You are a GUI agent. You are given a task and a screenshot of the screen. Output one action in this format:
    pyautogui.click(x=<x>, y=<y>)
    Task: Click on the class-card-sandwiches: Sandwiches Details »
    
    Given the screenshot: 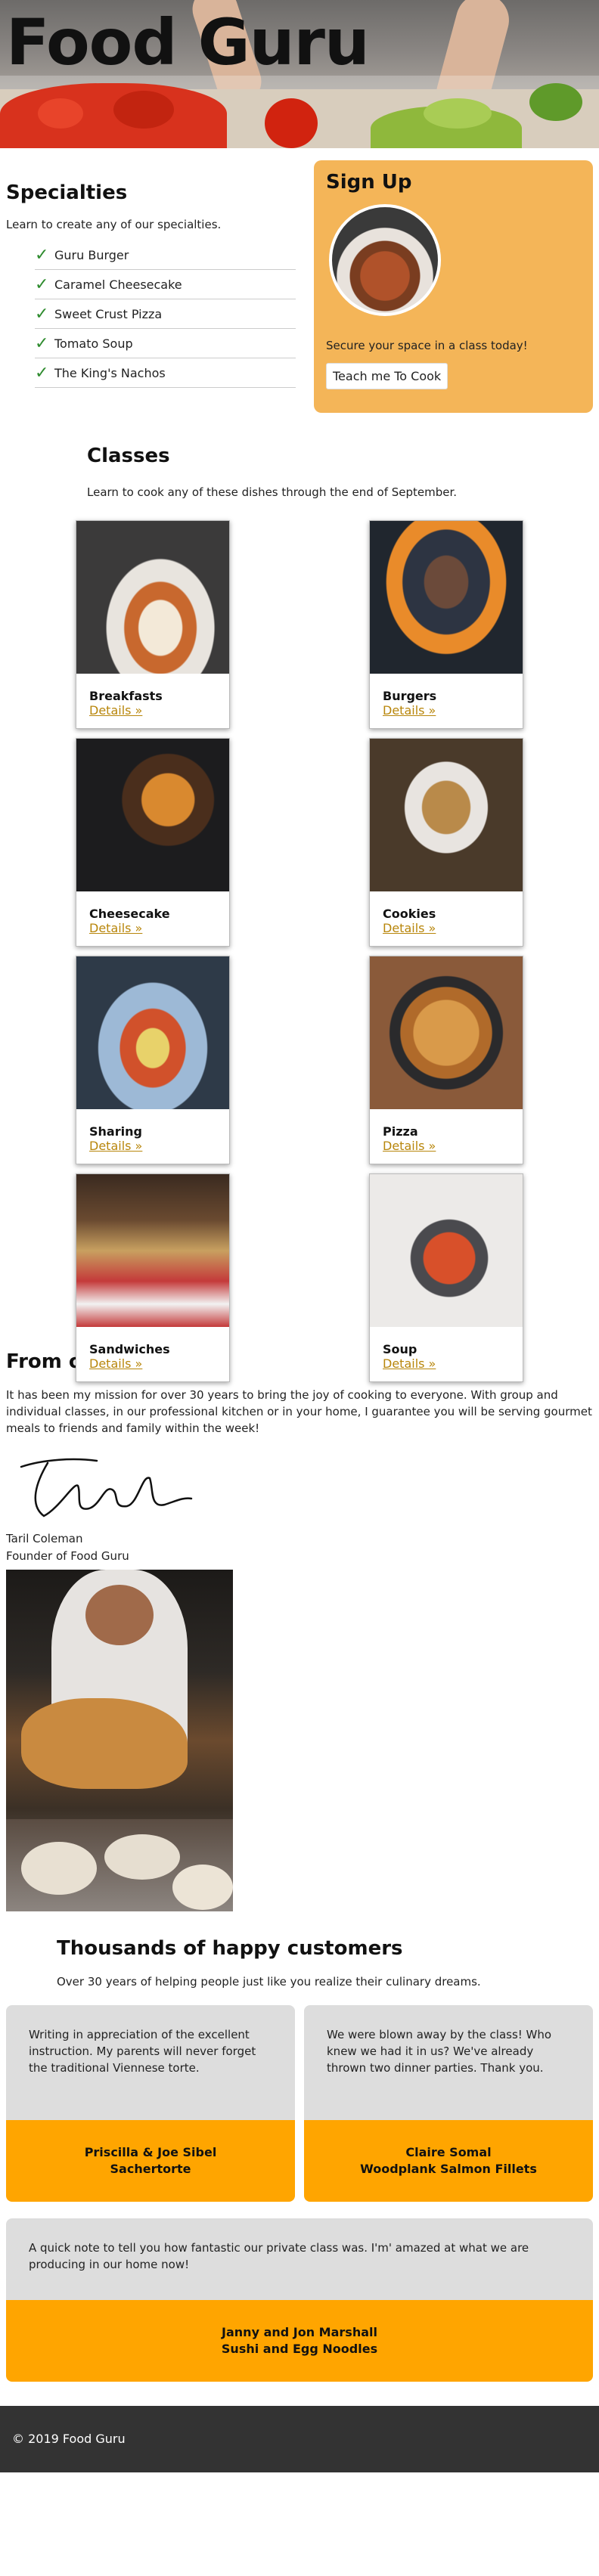 What is the action you would take?
    pyautogui.click(x=153, y=1277)
    